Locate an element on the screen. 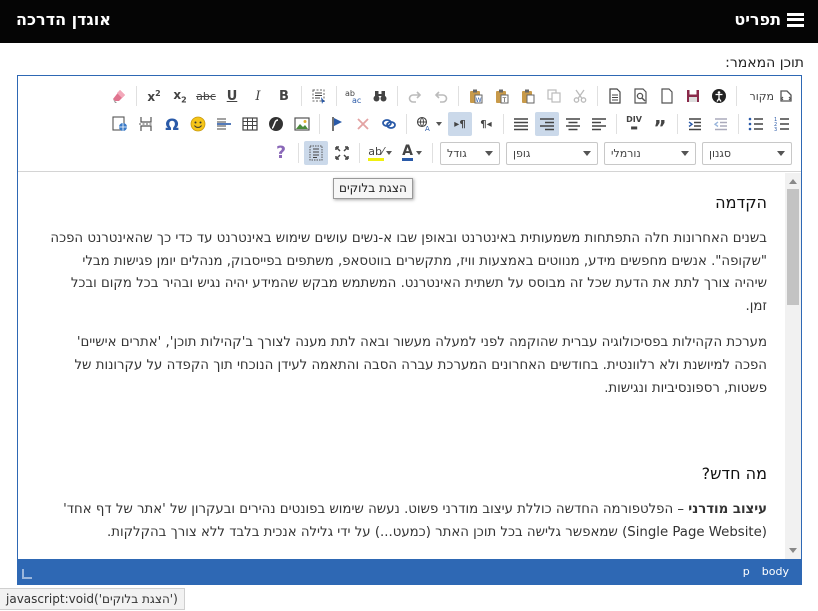 The image size is (818, 611). path-p: p is located at coordinates (746, 571).